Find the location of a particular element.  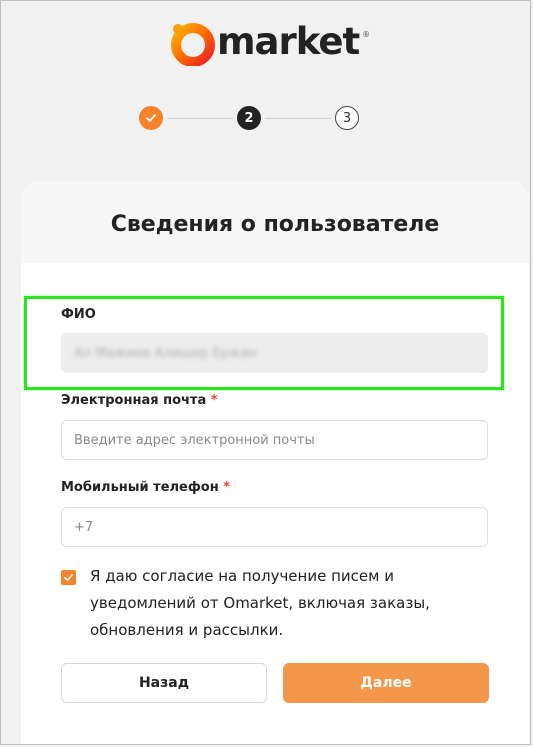

logo-o-icon is located at coordinates (192, 43).